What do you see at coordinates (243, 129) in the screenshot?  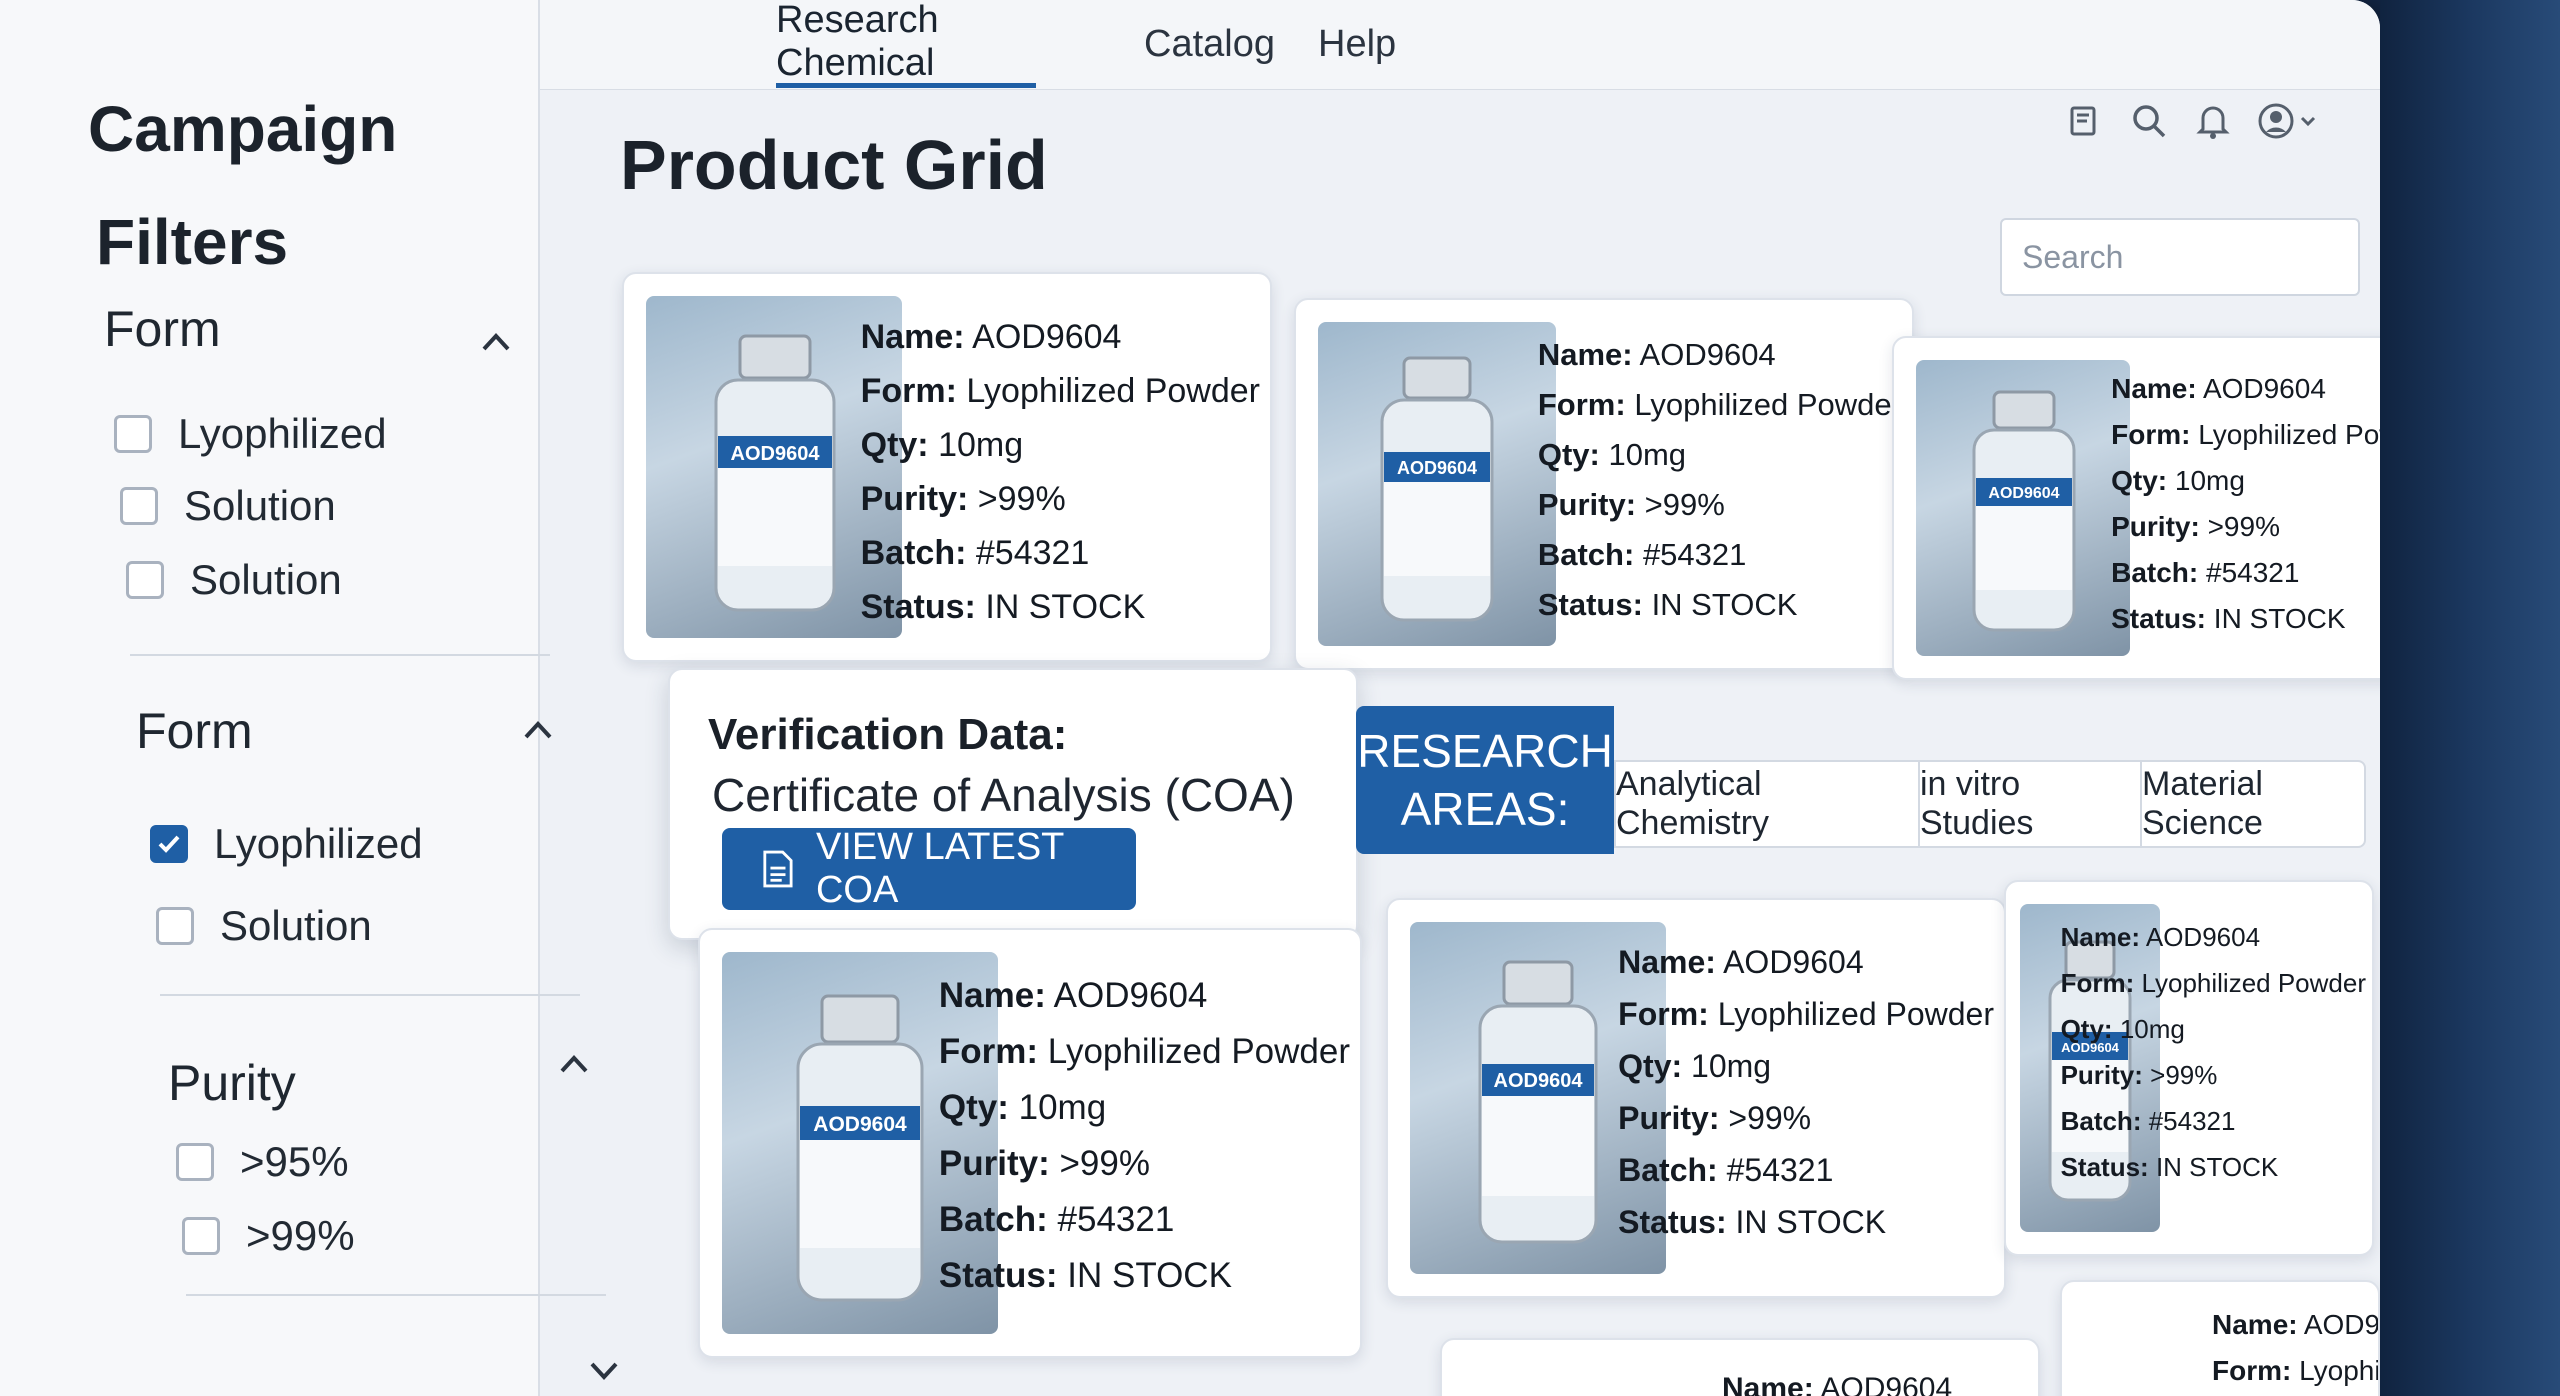 I see `sidebar-title-line1: Campaign` at bounding box center [243, 129].